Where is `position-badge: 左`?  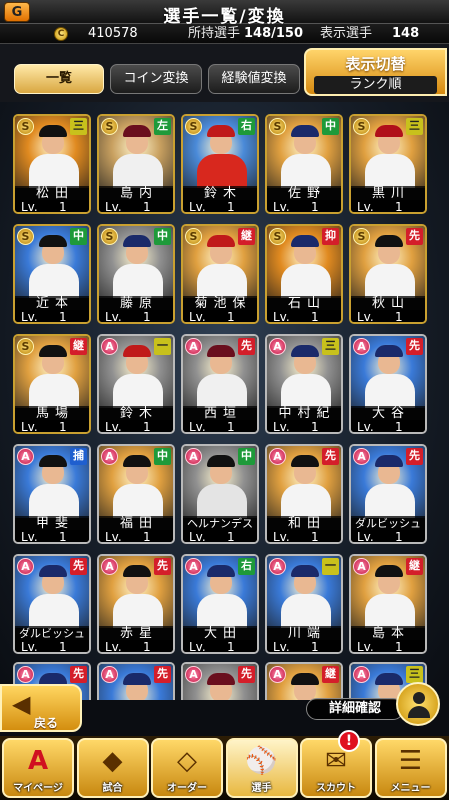 position-badge: 左 is located at coordinates (162, 126).